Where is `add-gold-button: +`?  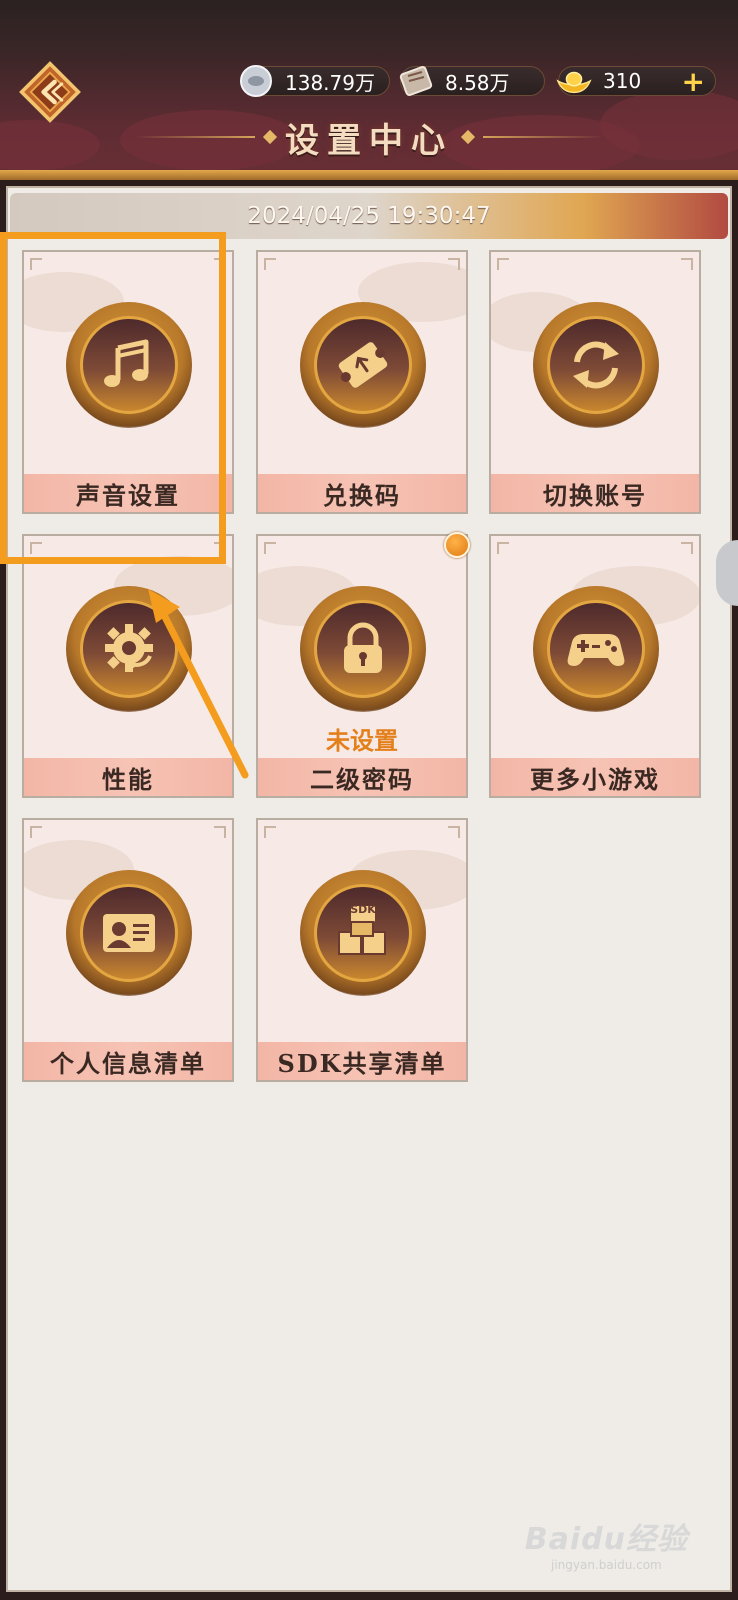
add-gold-button: + is located at coordinates (693, 81).